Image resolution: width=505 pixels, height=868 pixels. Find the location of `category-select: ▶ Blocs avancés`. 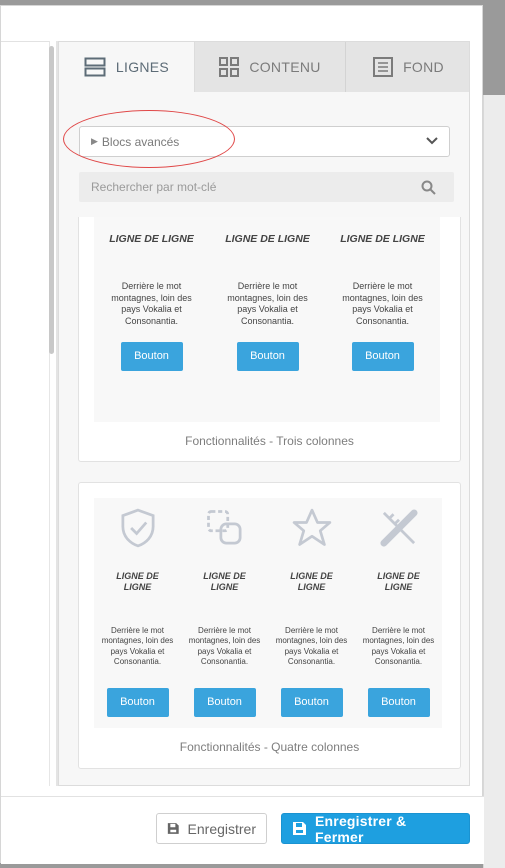

category-select: ▶ Blocs avancés is located at coordinates (264, 141).